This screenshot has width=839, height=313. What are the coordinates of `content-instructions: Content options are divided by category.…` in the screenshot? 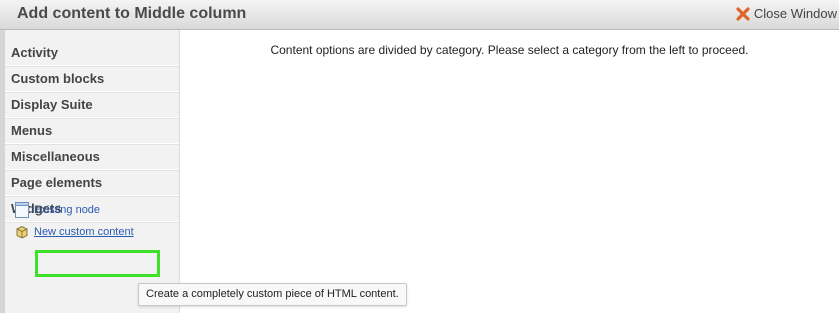 It's located at (509, 50).